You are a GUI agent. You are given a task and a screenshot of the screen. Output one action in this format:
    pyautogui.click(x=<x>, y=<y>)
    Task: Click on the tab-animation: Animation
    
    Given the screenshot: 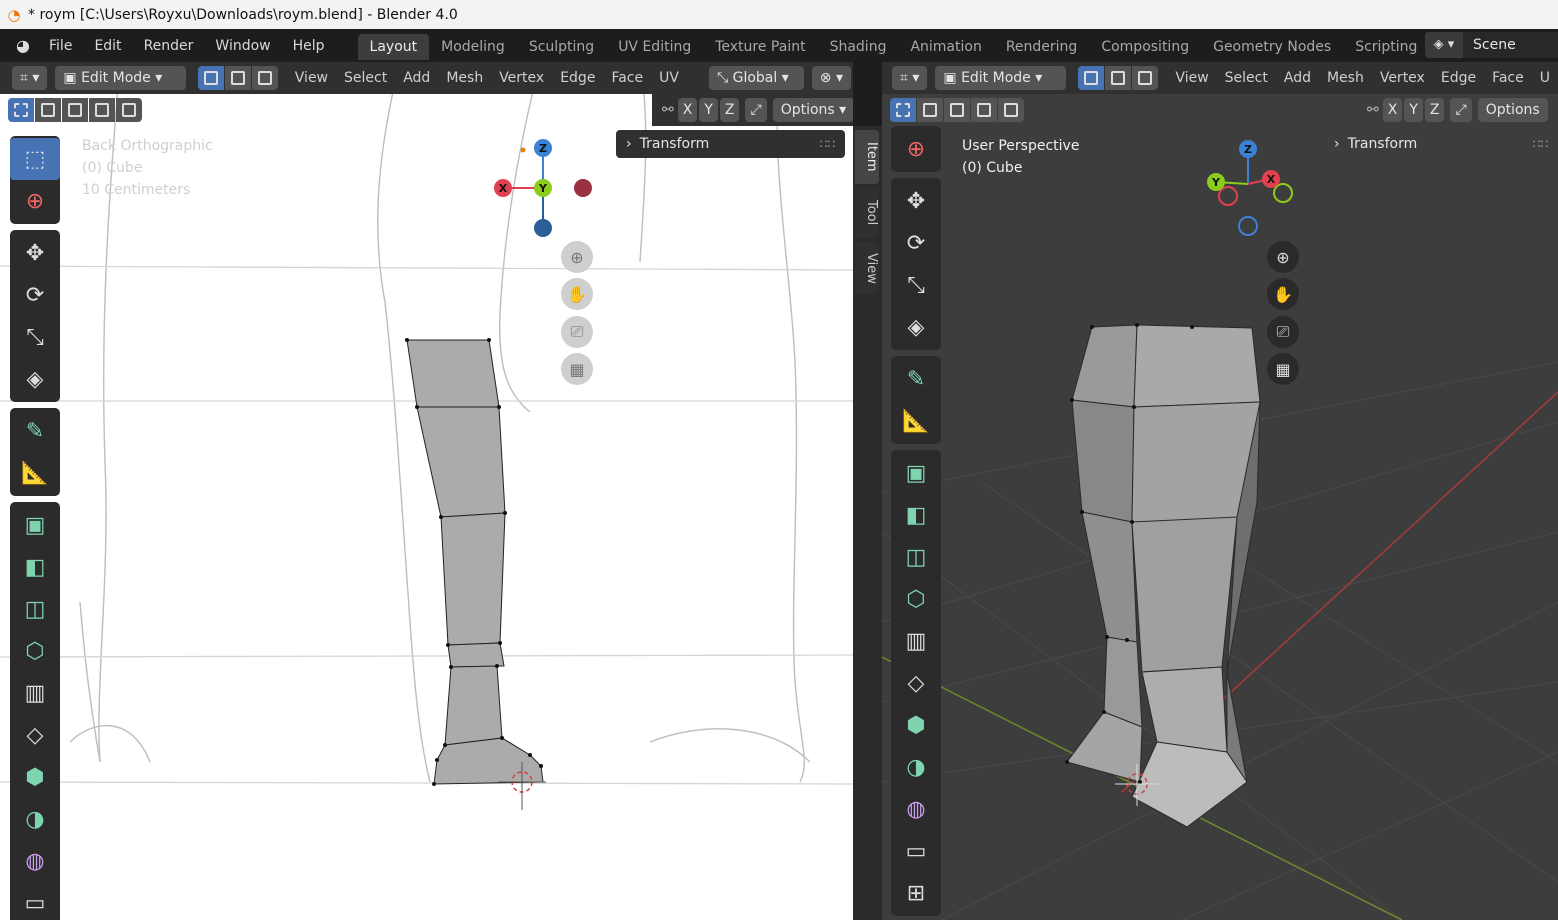 What is the action you would take?
    pyautogui.click(x=945, y=47)
    